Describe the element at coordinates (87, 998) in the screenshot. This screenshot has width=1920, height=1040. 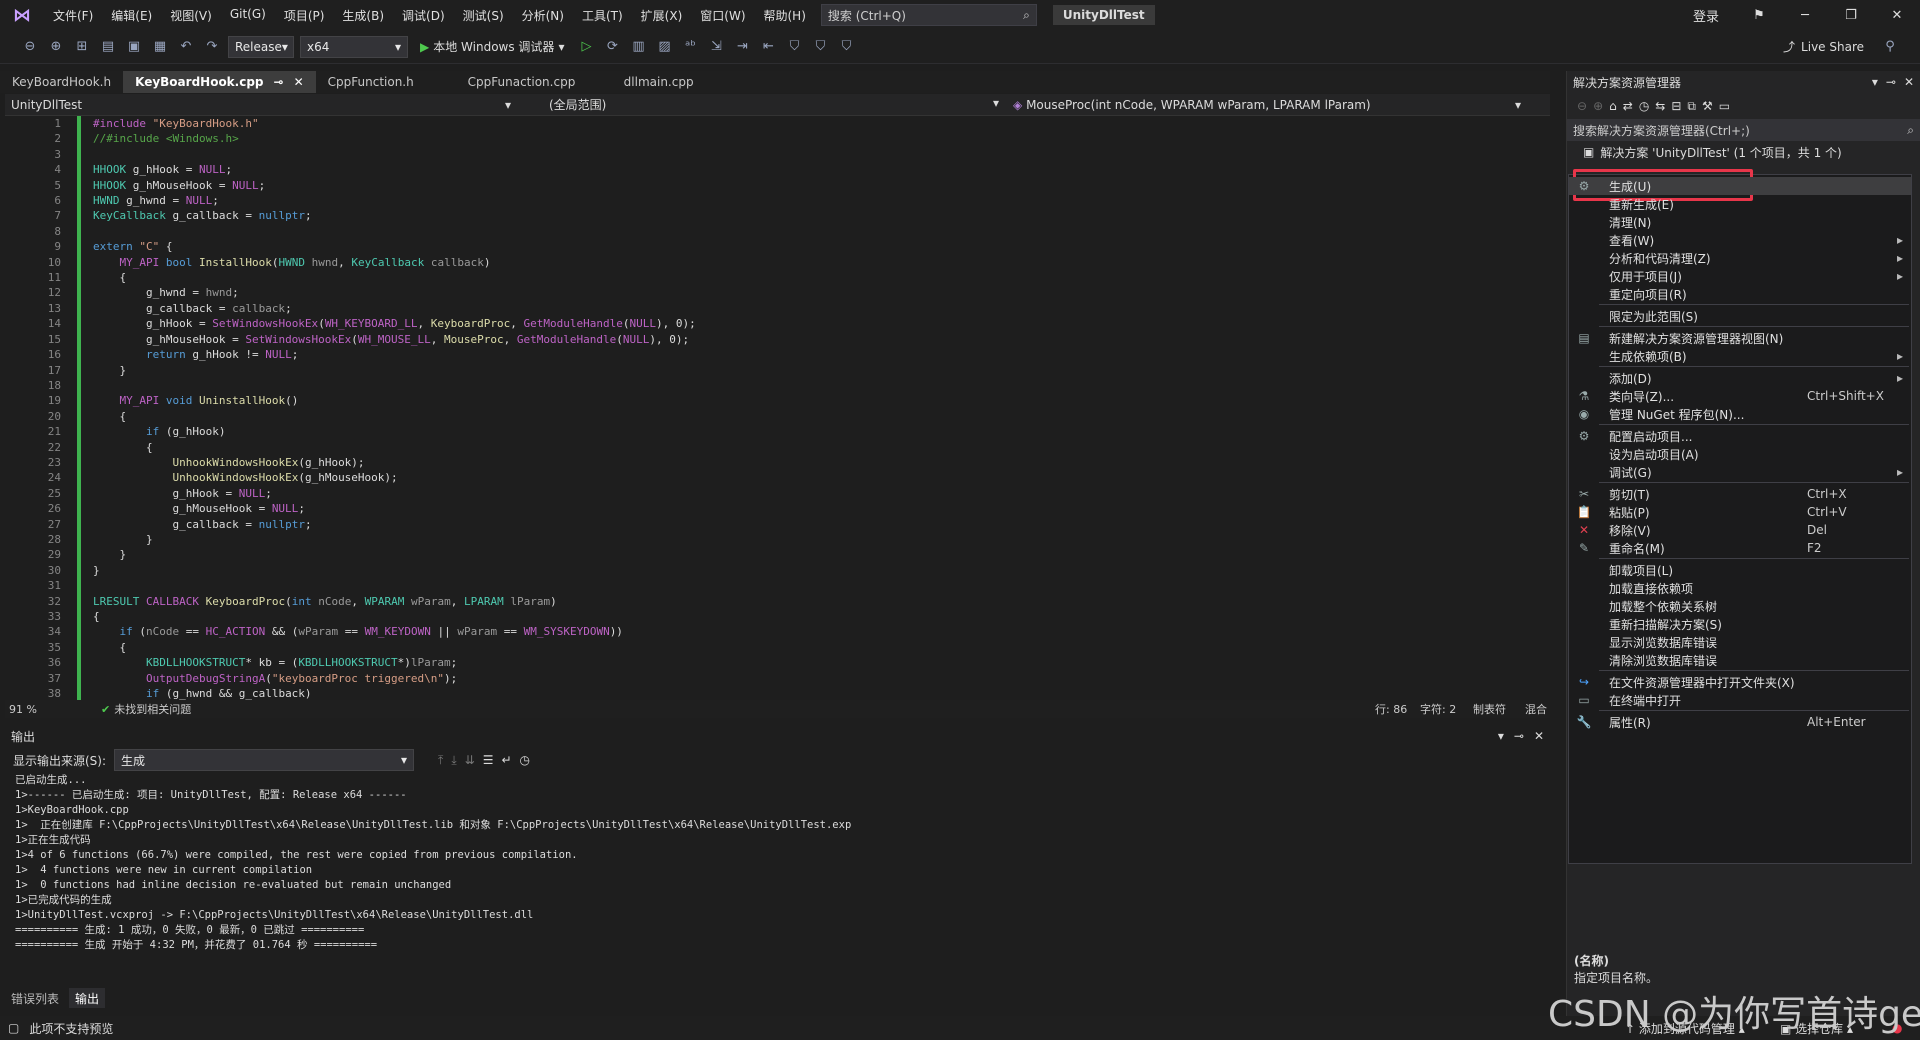
I see `tab-output: 输出` at that location.